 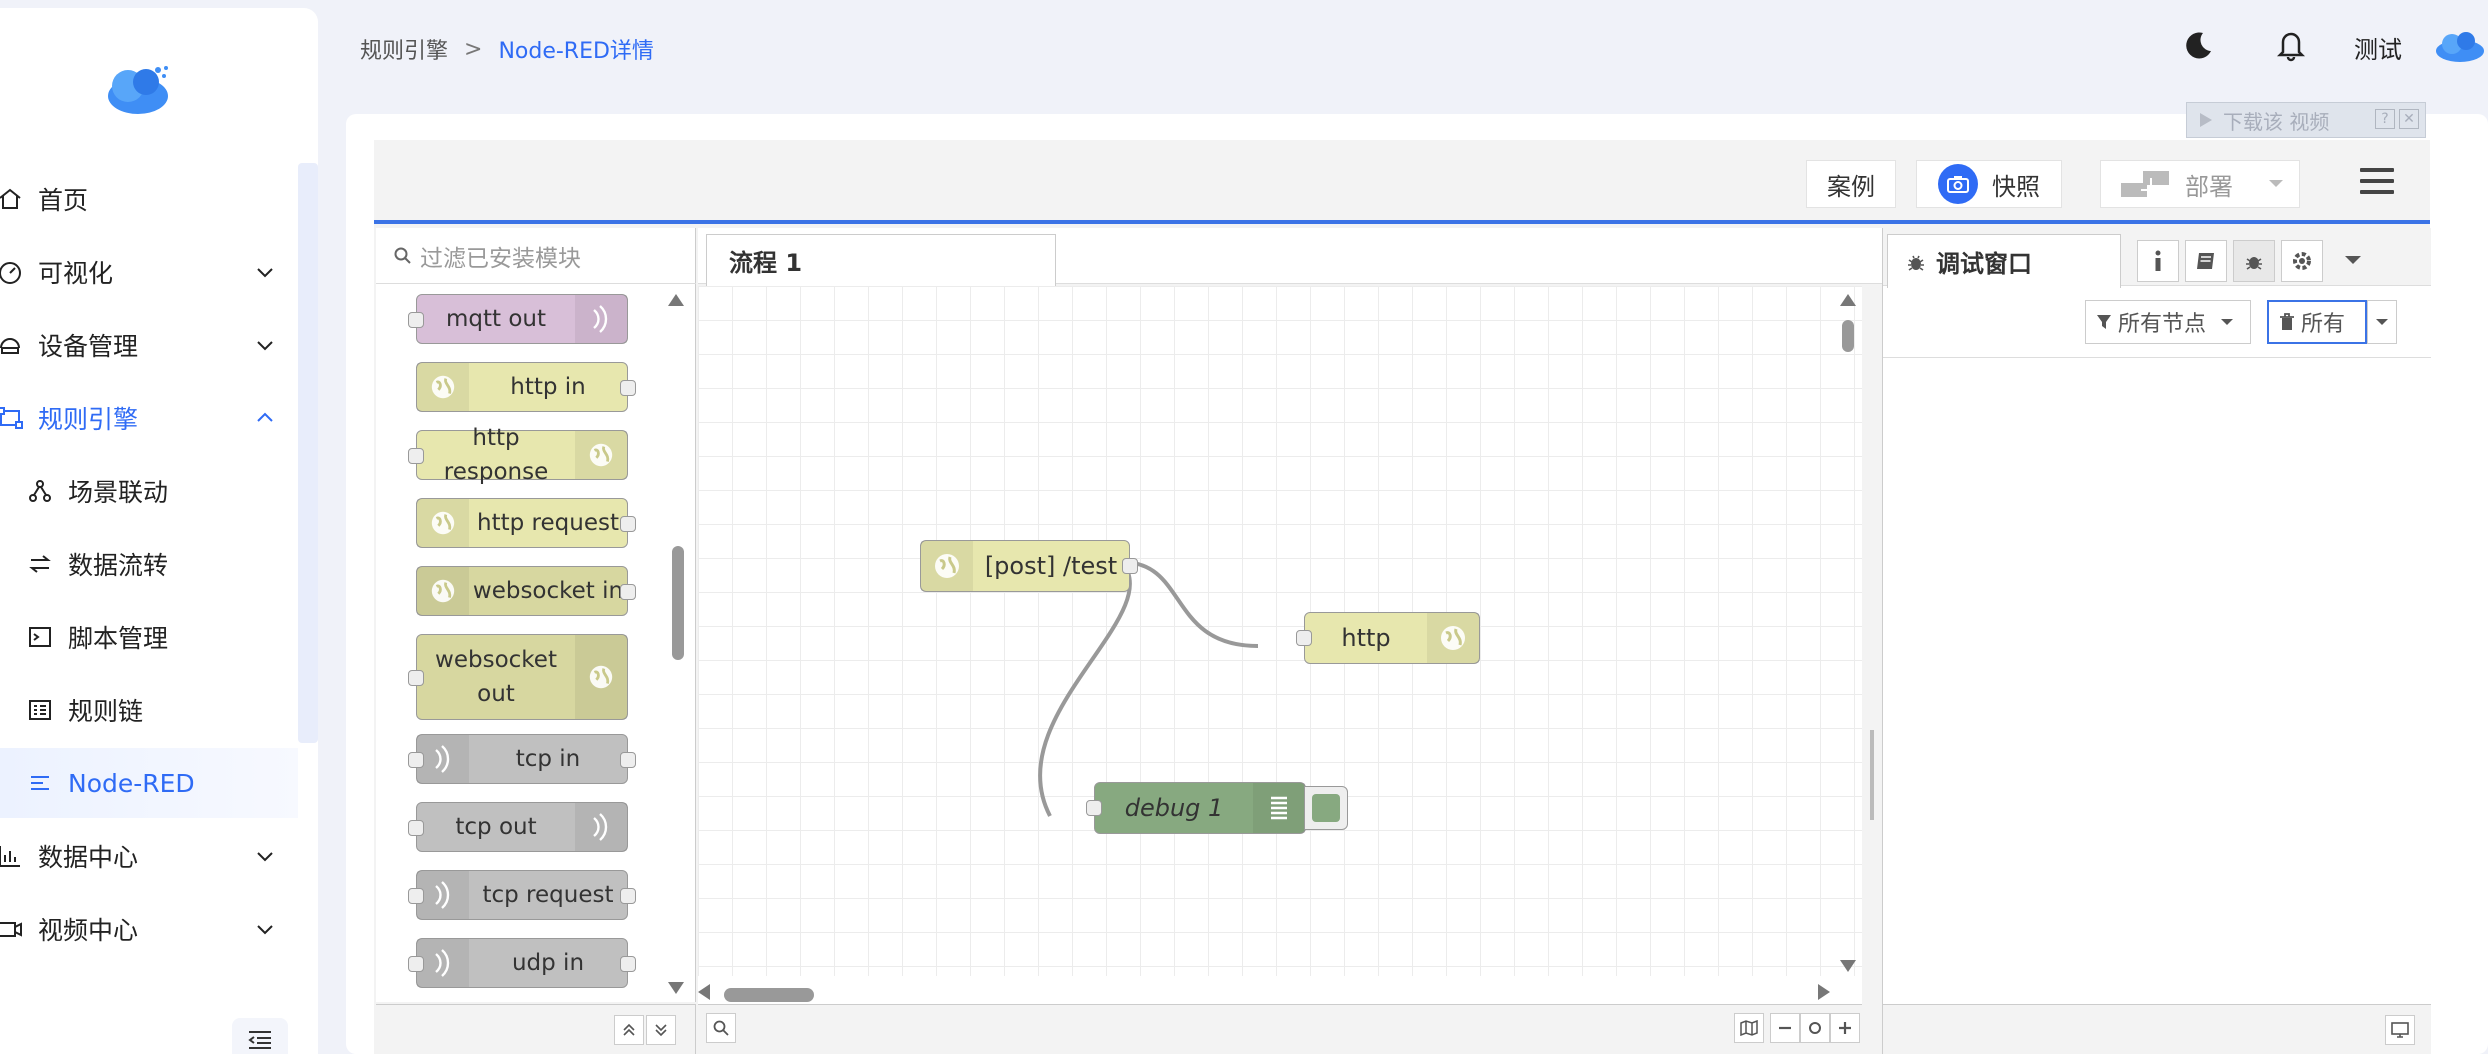 I want to click on filter-nodes-label: 所有节点, so click(x=2162, y=324).